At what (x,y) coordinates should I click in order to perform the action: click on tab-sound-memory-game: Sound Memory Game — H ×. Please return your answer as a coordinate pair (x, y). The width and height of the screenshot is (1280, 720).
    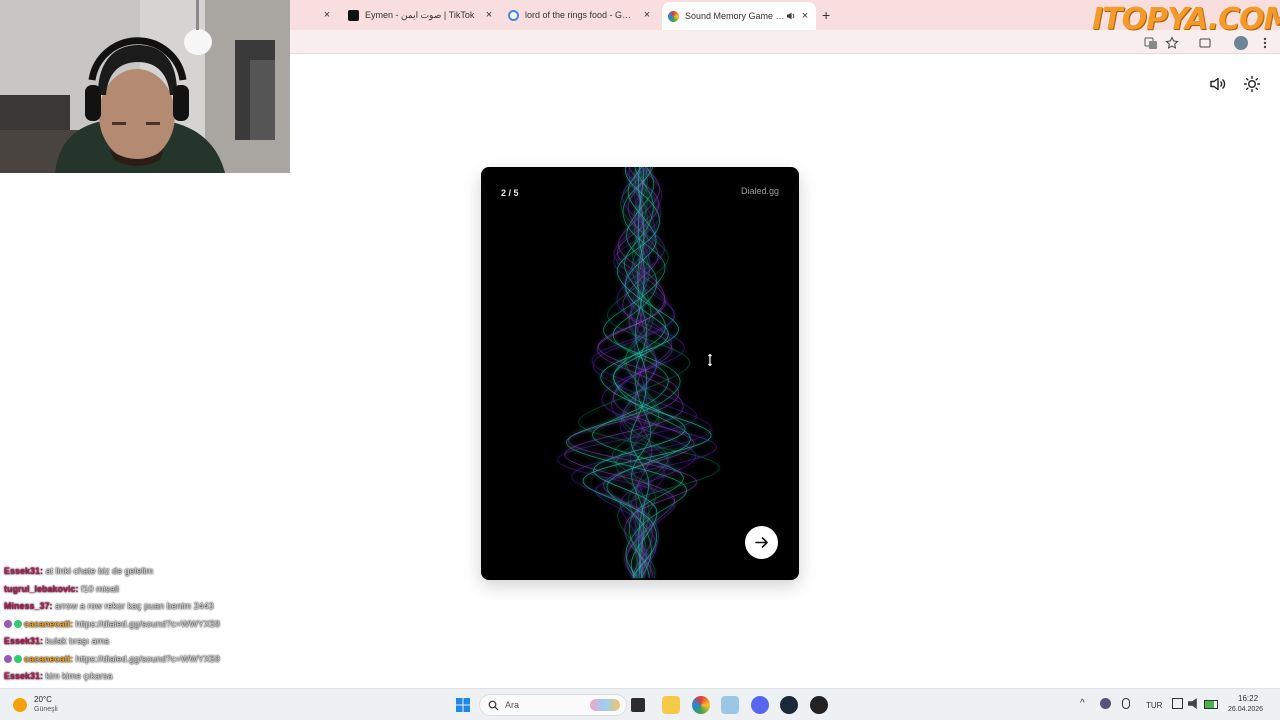
    Looking at the image, I should click on (739, 16).